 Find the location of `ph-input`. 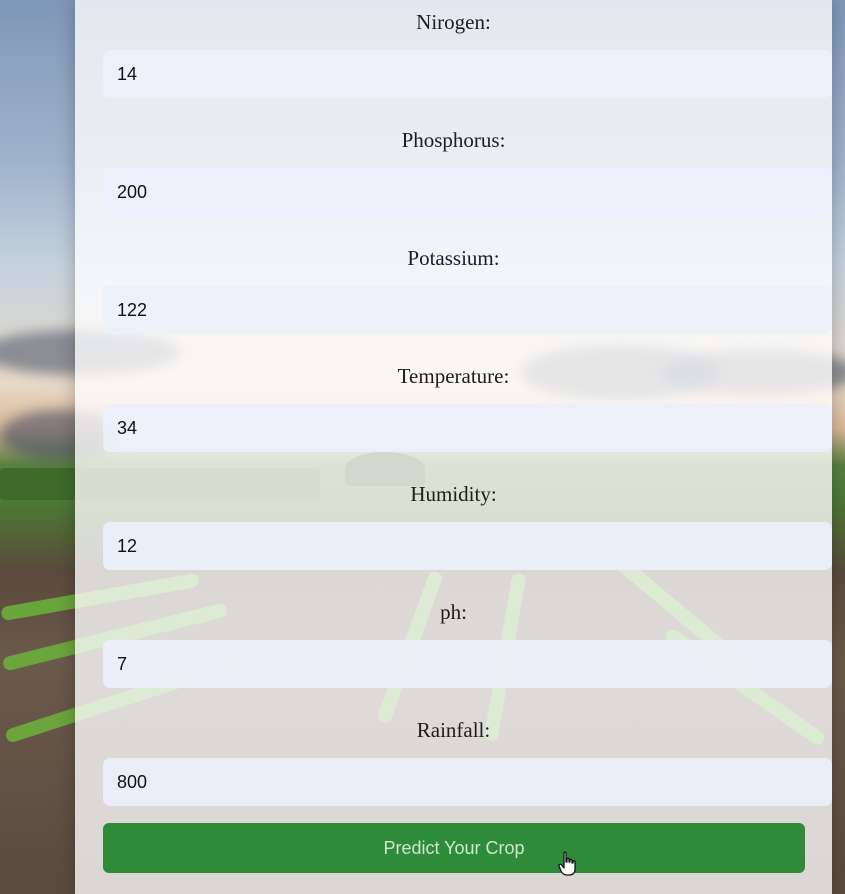

ph-input is located at coordinates (467, 664).